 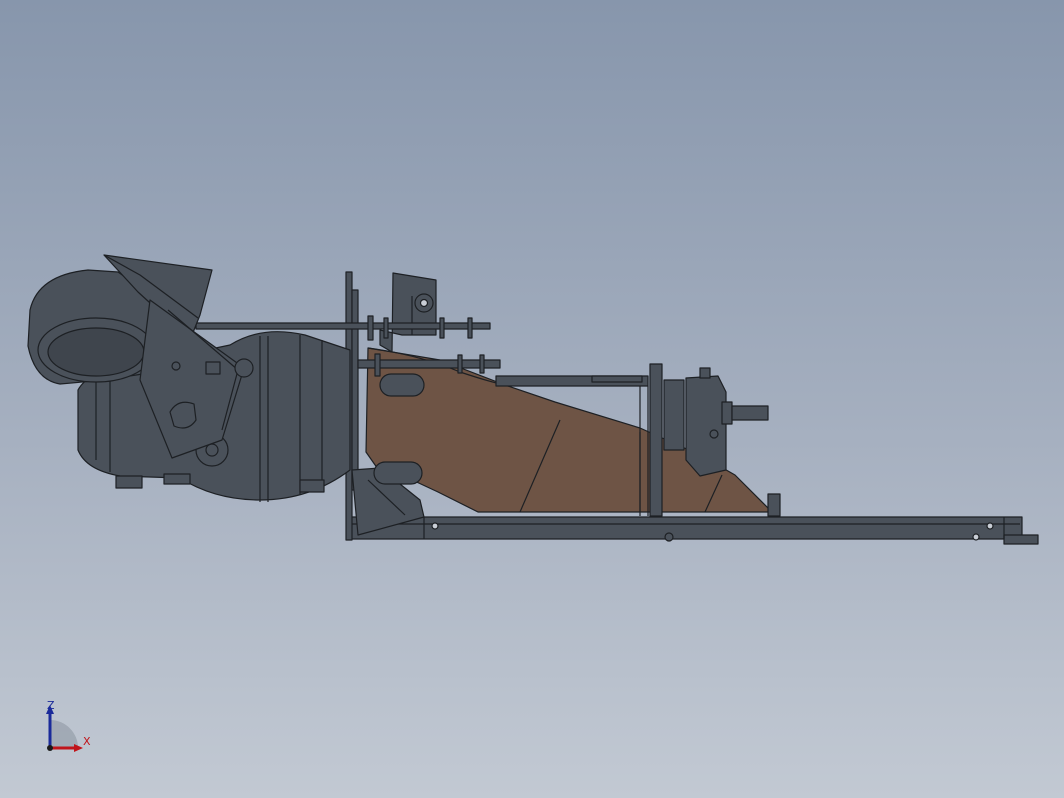 What do you see at coordinates (51, 705) in the screenshot?
I see `z-axis-label: Z` at bounding box center [51, 705].